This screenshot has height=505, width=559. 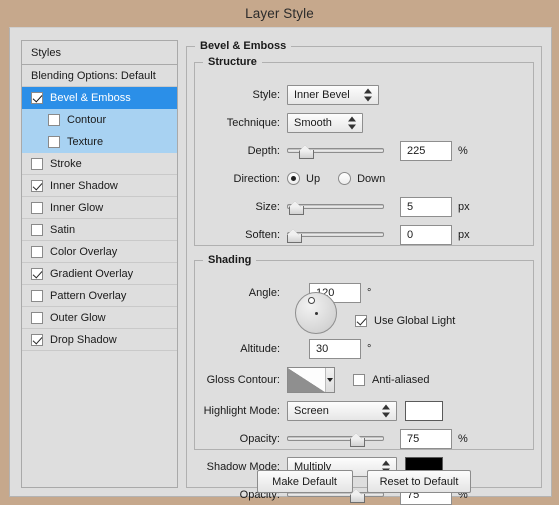 What do you see at coordinates (87, 119) in the screenshot?
I see `style-item-label: Contour` at bounding box center [87, 119].